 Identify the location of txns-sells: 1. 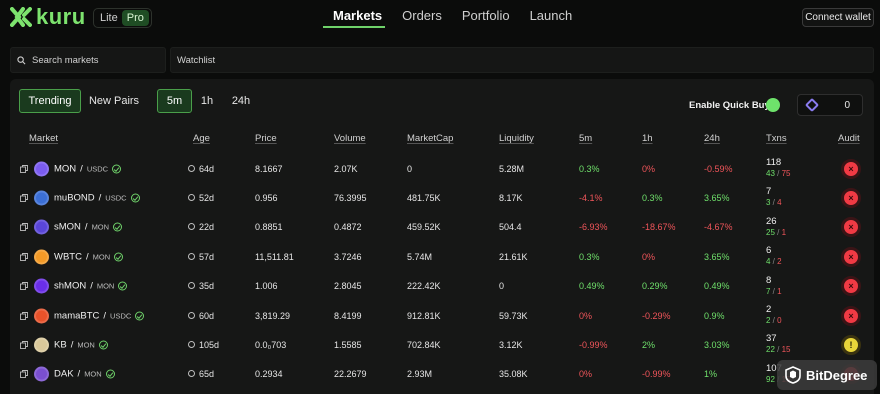
(784, 232).